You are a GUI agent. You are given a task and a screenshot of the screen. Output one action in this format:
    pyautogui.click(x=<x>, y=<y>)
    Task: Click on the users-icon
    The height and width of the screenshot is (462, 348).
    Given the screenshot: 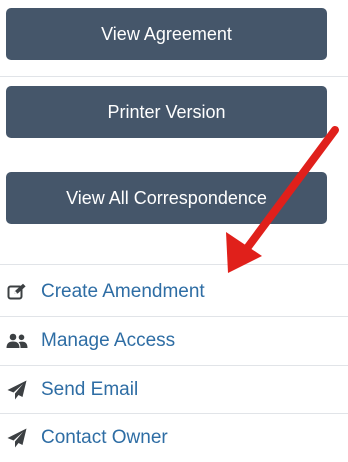 What is the action you would take?
    pyautogui.click(x=17, y=341)
    